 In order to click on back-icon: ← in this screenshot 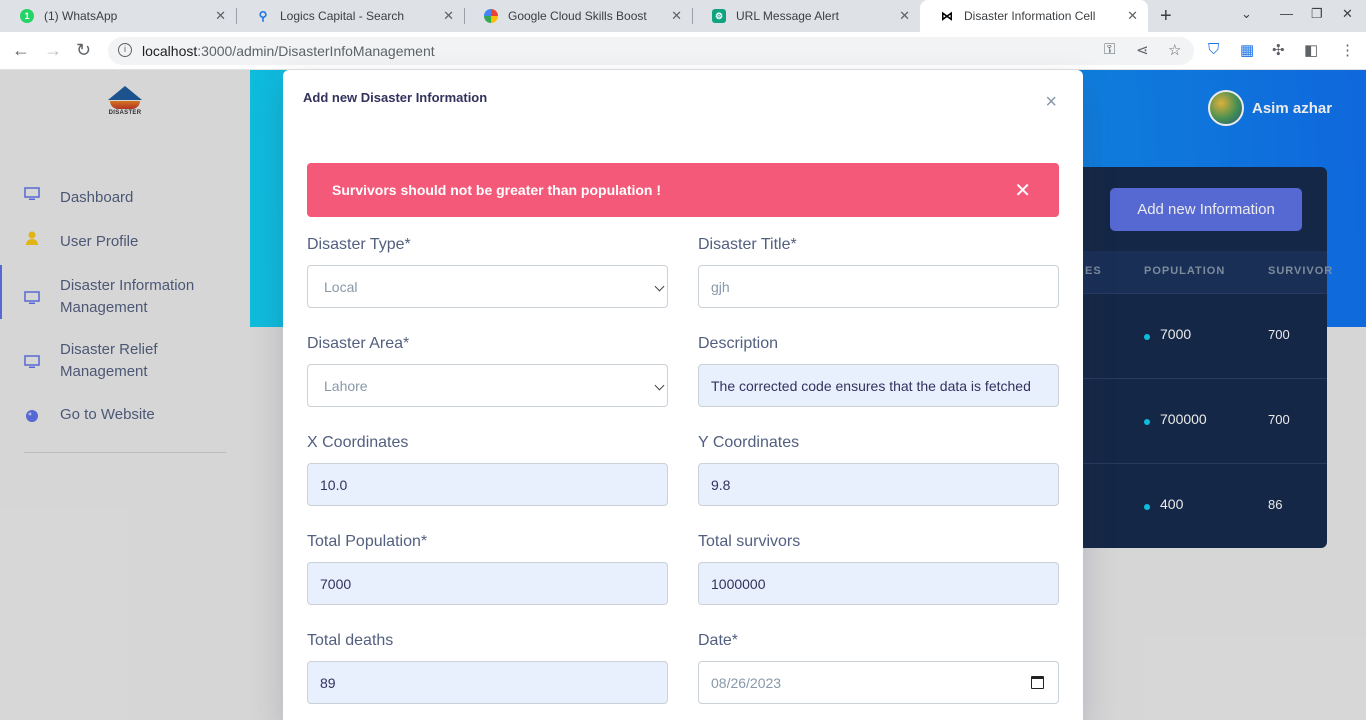, I will do `click(21, 50)`.